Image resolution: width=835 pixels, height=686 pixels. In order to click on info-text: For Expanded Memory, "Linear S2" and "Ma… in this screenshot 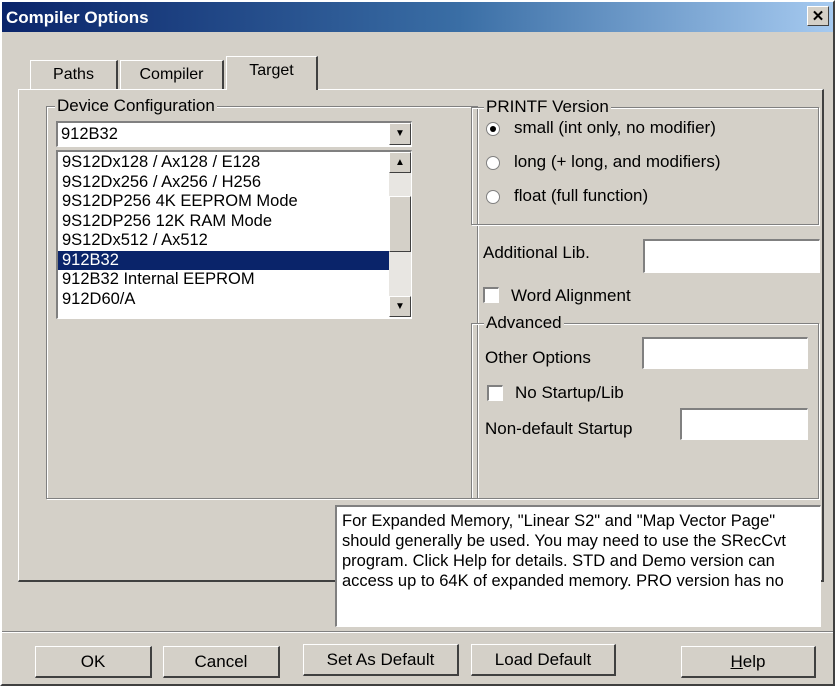, I will do `click(564, 551)`.